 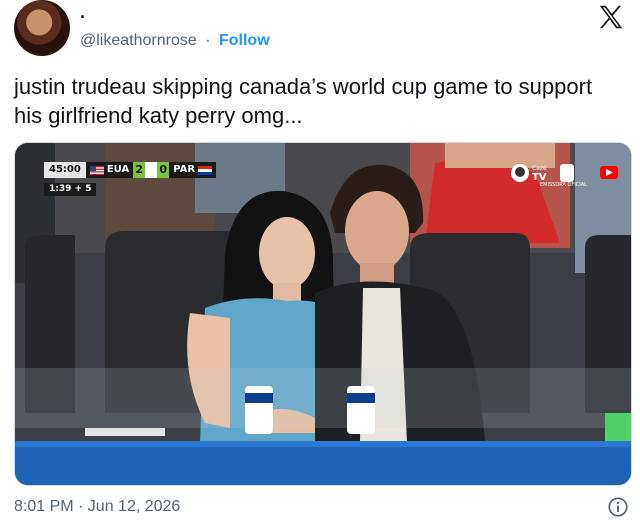 What do you see at coordinates (205, 170) in the screenshot?
I see `paraguay-flag-icon` at bounding box center [205, 170].